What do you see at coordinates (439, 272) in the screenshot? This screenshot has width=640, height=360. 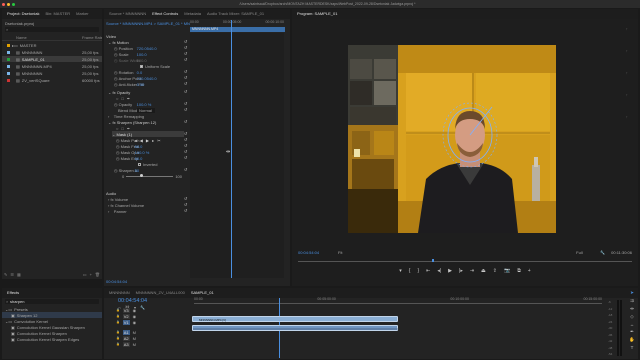 I see `step-back-icon: ◂|` at bounding box center [439, 272].